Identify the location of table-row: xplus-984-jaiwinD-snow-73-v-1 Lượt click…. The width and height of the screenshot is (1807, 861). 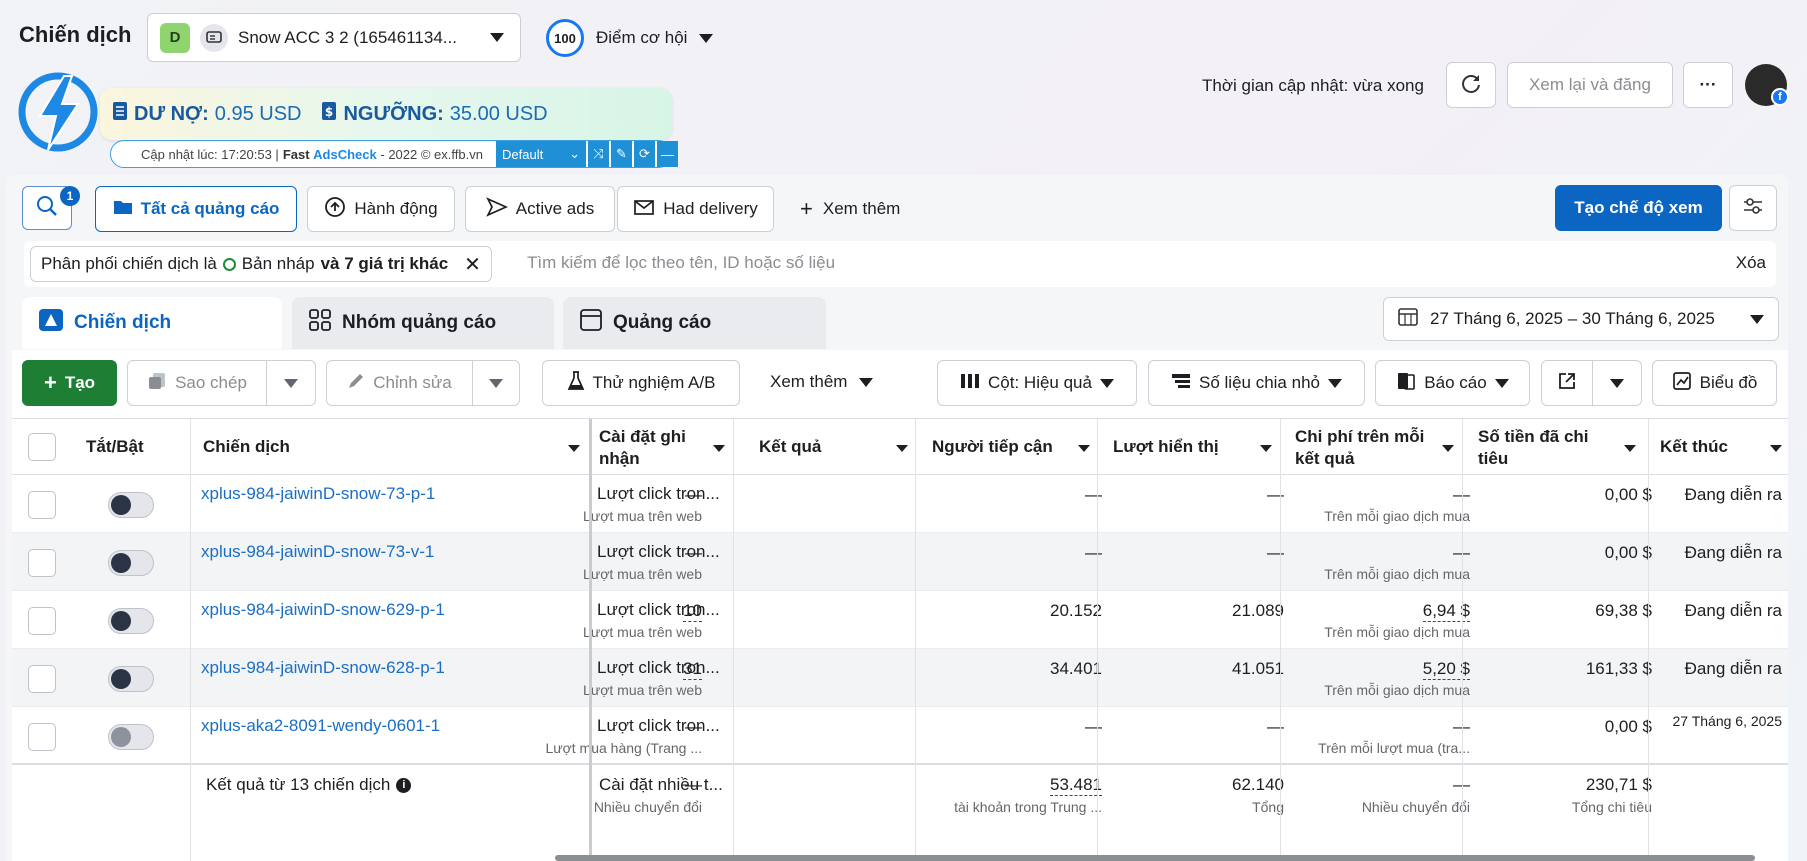
(900, 562).